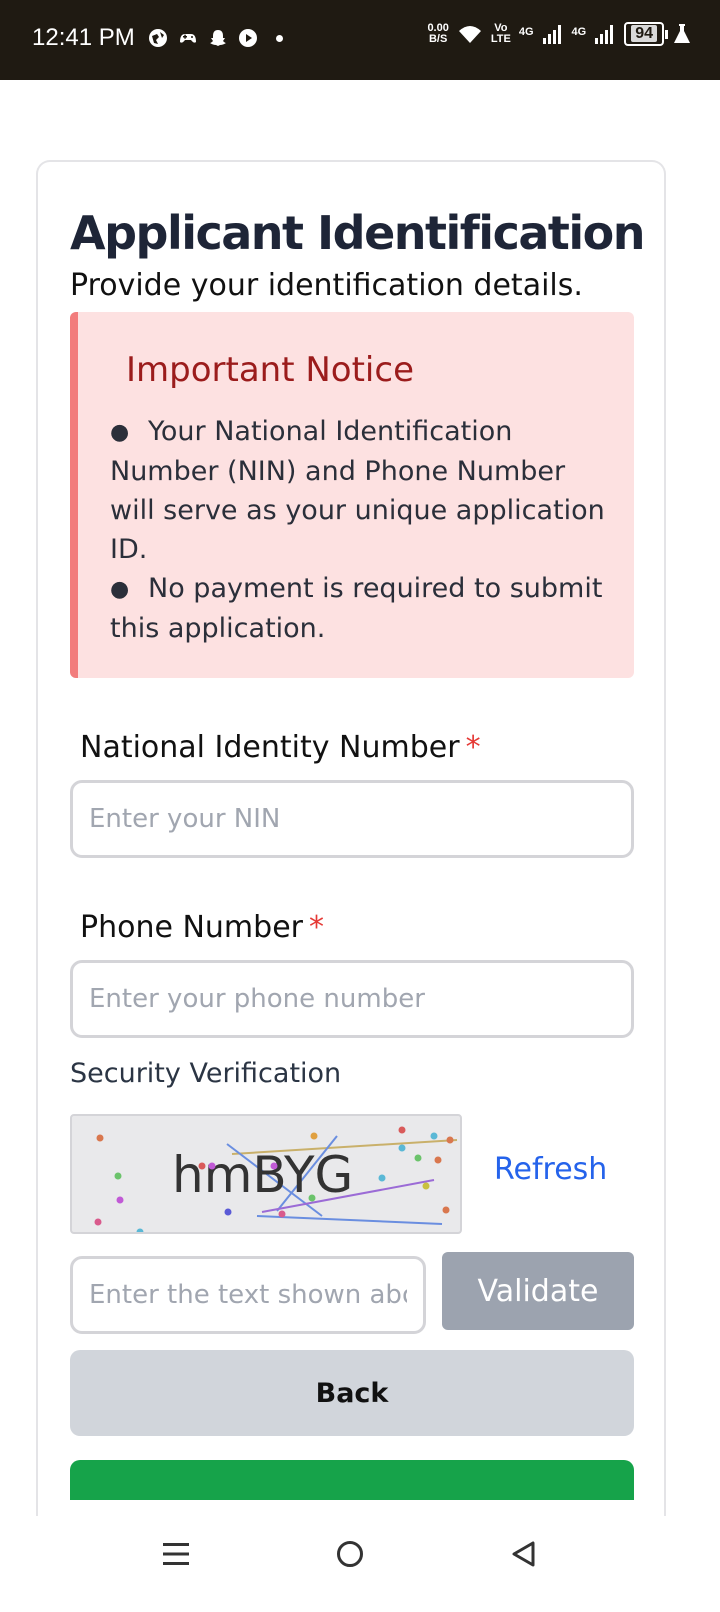 Image resolution: width=720 pixels, height=1612 pixels. What do you see at coordinates (158, 38) in the screenshot?
I see `globe-icon` at bounding box center [158, 38].